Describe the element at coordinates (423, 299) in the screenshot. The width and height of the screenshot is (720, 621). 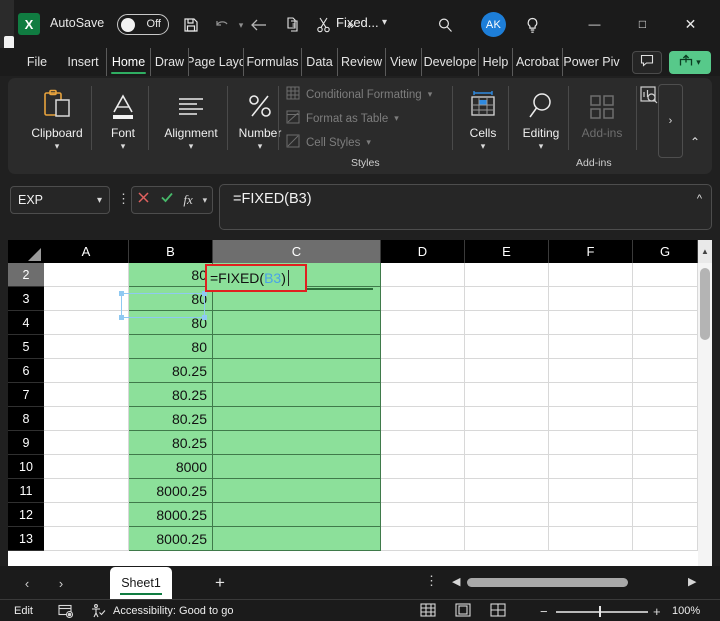
I see `cell-d3` at that location.